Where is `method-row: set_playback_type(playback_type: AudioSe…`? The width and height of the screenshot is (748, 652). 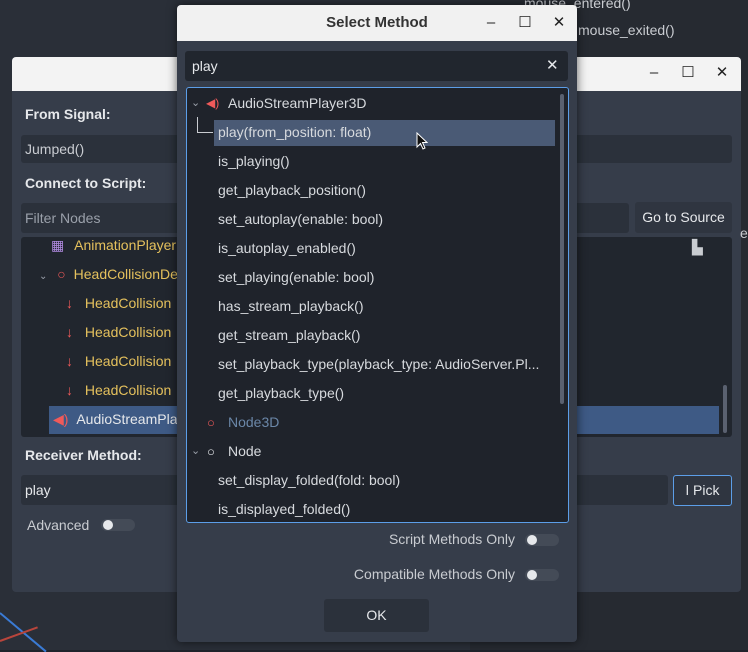
method-row: set_playback_type(playback_type: AudioSe… is located at coordinates (371, 364).